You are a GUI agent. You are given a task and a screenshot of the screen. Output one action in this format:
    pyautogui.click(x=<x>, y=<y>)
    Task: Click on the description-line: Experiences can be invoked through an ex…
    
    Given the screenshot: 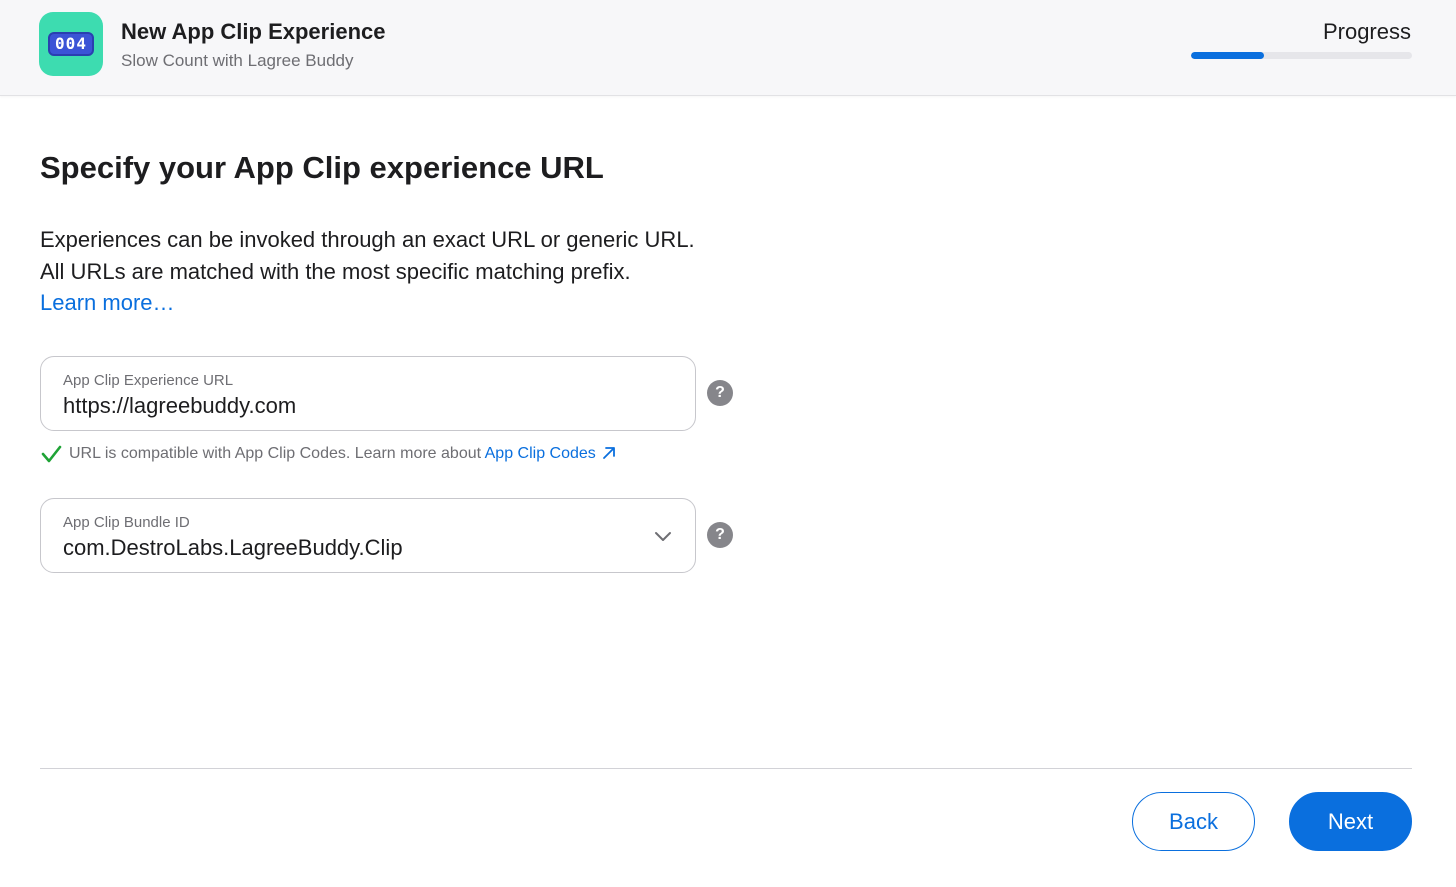 What is the action you would take?
    pyautogui.click(x=367, y=239)
    